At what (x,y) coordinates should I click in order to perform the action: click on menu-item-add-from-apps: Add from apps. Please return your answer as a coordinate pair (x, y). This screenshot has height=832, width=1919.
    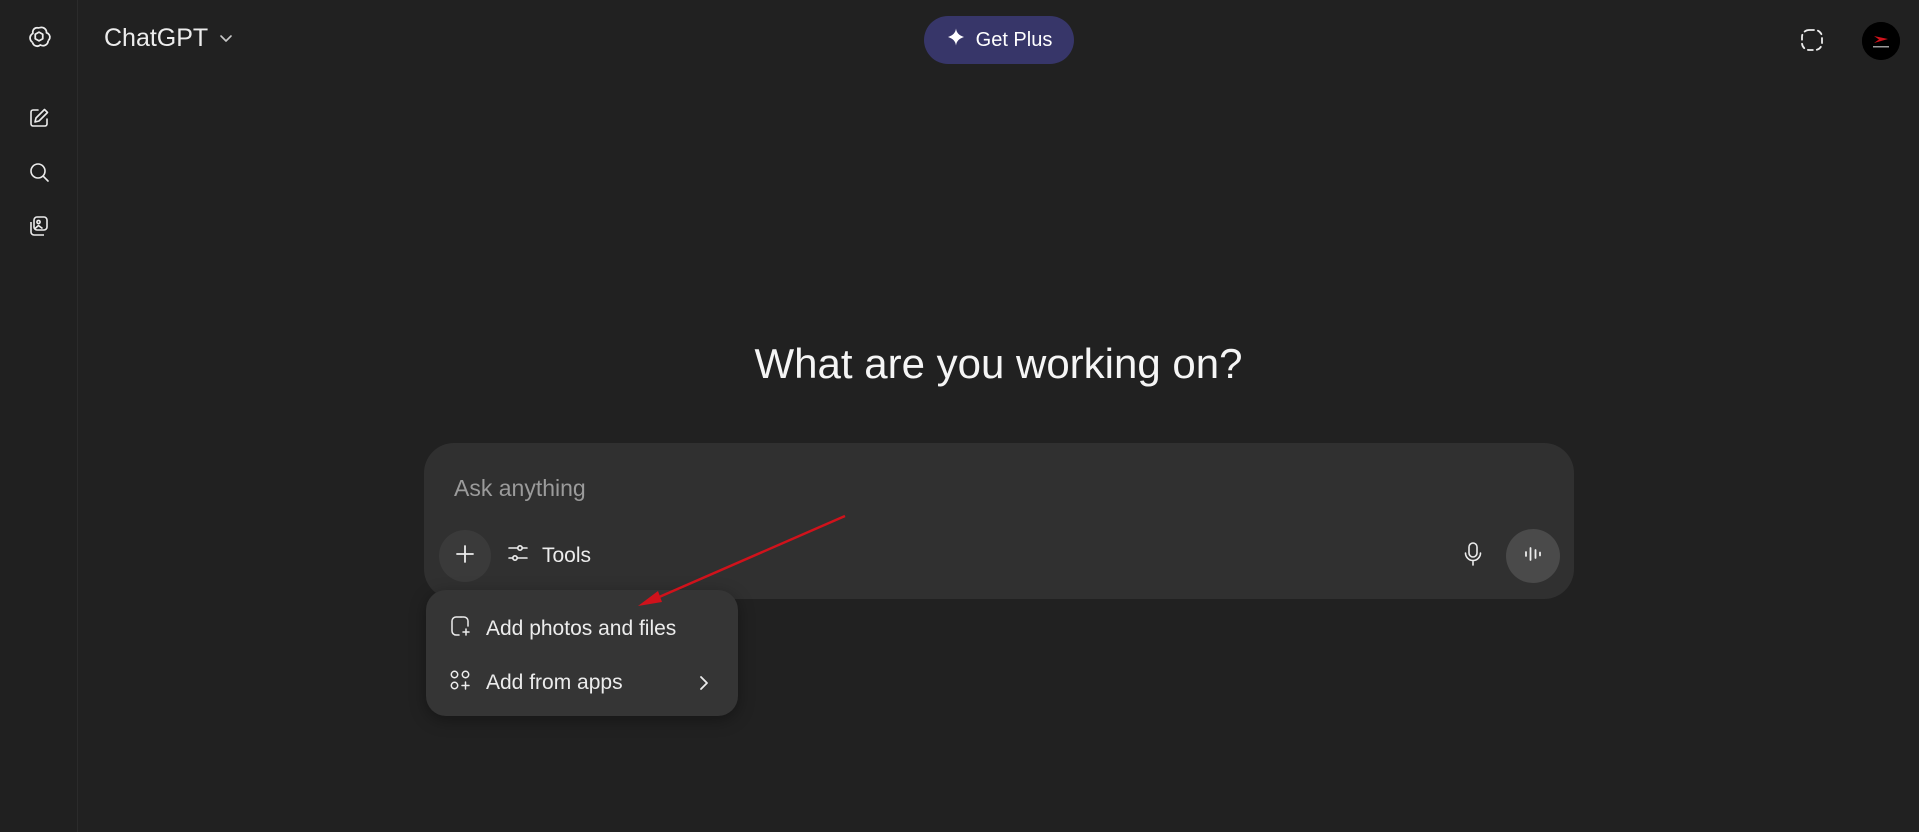
    Looking at the image, I should click on (582, 683).